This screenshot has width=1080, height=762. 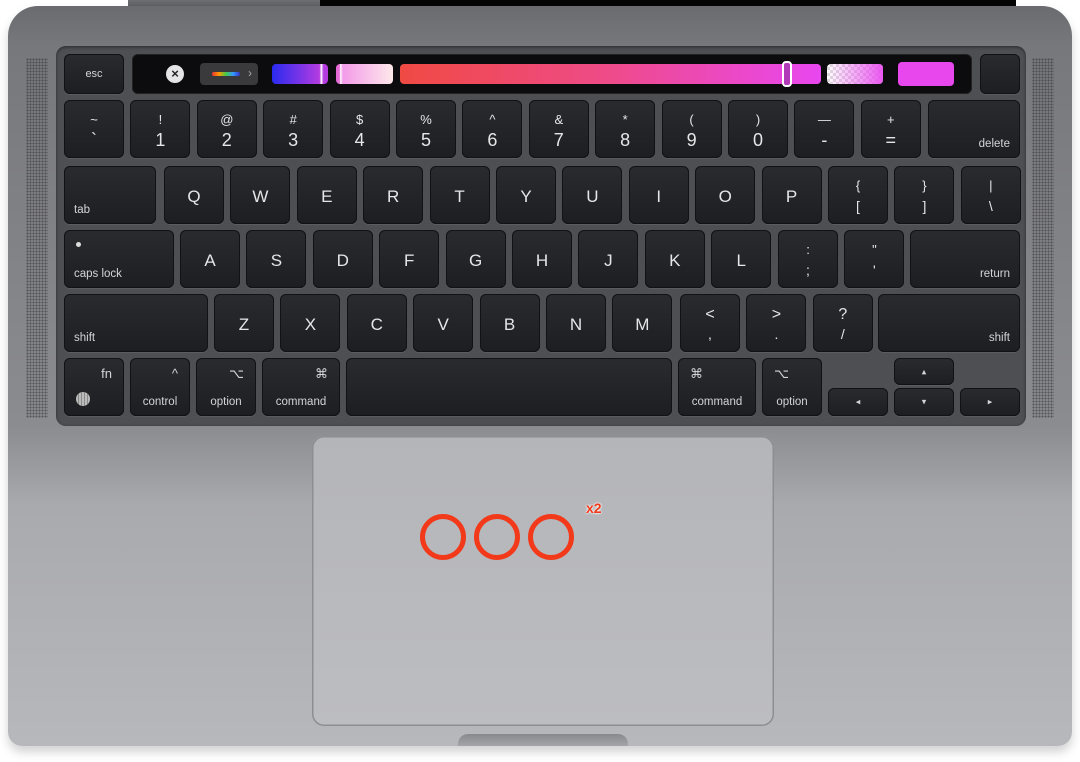 What do you see at coordinates (310, 323) in the screenshot?
I see `key-letter: X` at bounding box center [310, 323].